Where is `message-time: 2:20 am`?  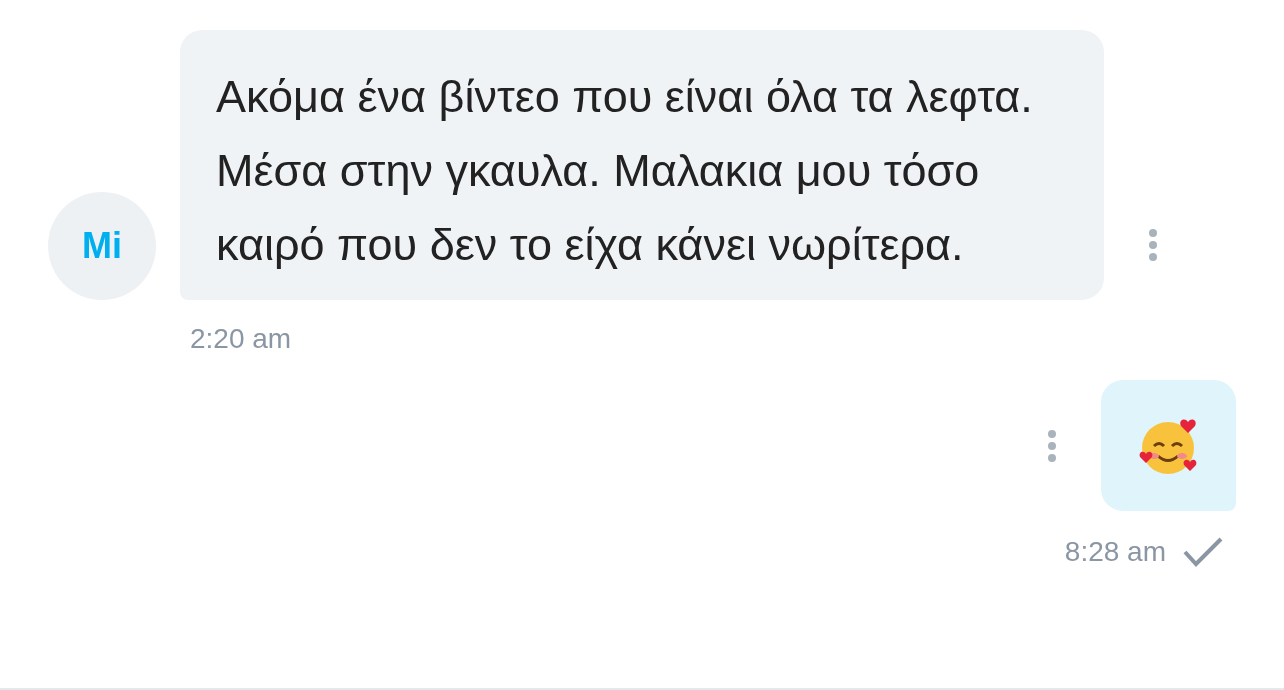
message-time: 2:20 am is located at coordinates (241, 339).